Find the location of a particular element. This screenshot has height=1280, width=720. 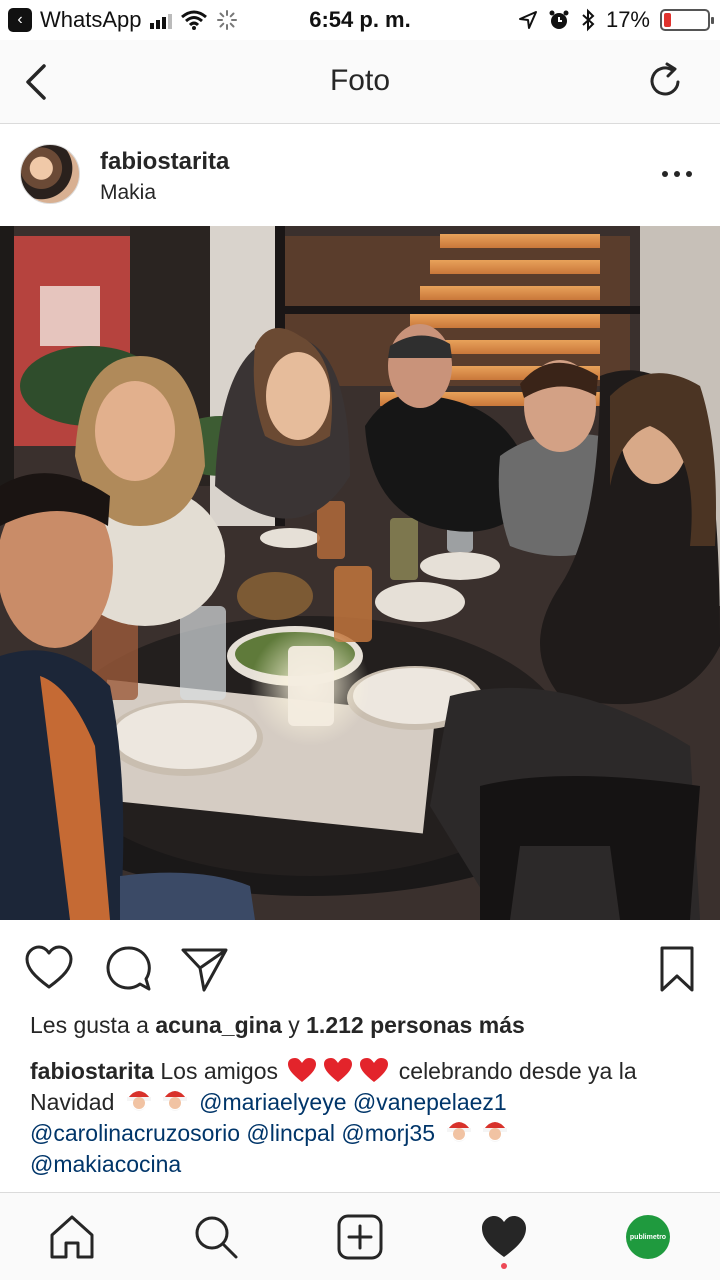

status-right: 17% is located at coordinates (616, 20).